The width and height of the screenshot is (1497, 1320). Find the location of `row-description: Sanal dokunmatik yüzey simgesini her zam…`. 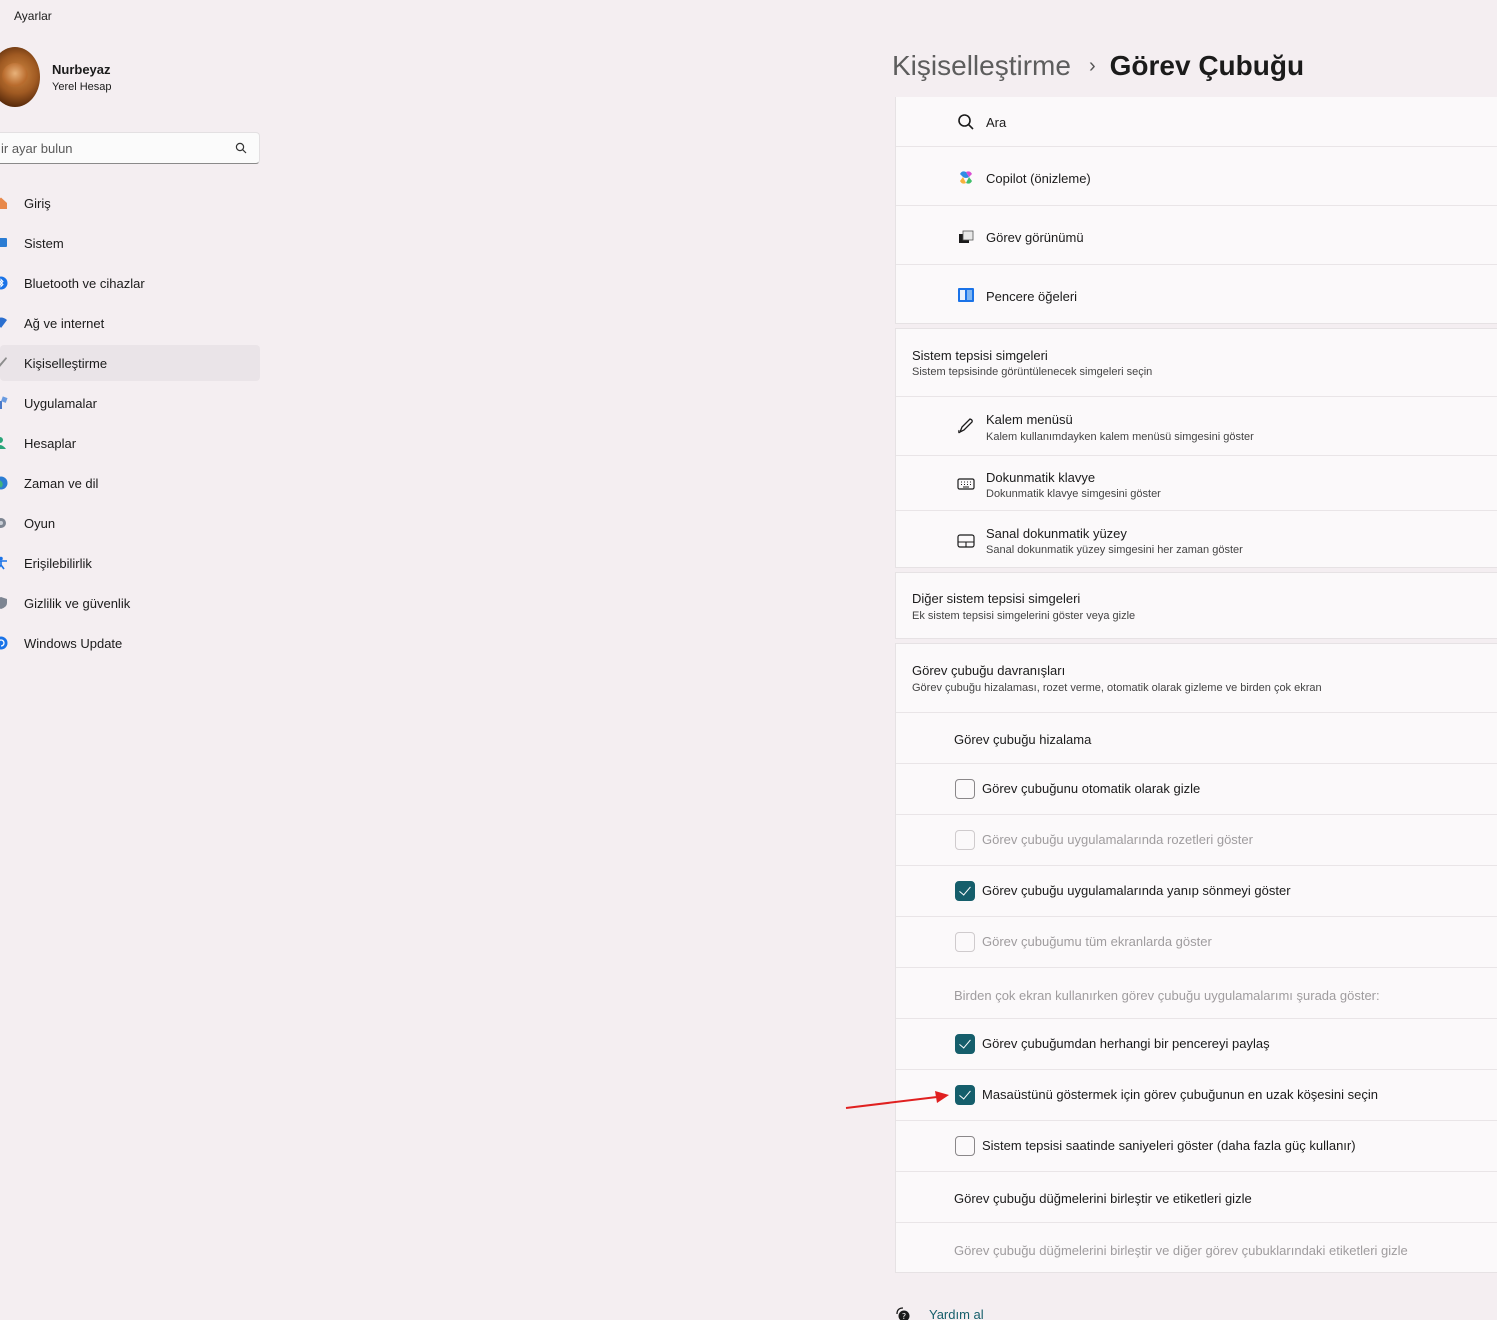

row-description: Sanal dokunmatik yüzey simgesini her zam… is located at coordinates (1114, 550).